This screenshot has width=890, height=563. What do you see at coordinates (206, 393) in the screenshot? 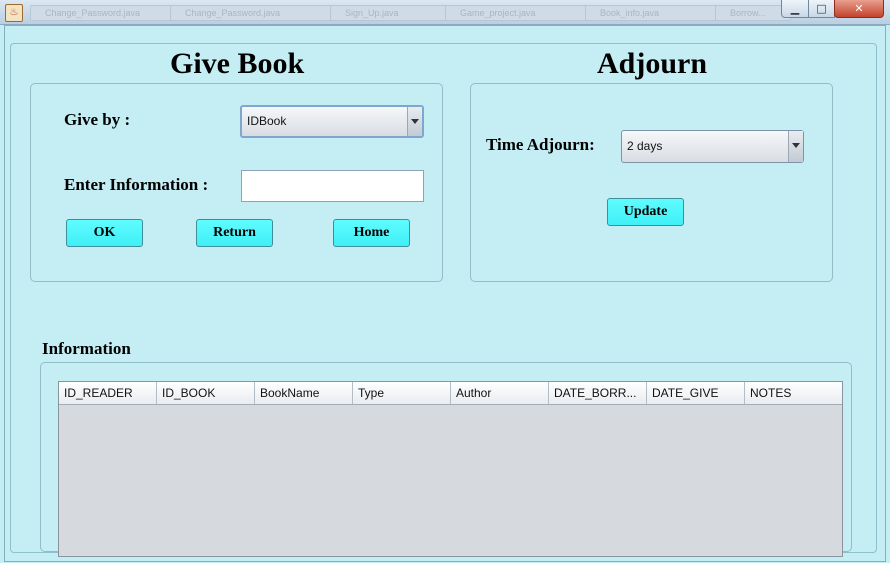
I see `column-header-id-book: ID_BOOK` at bounding box center [206, 393].